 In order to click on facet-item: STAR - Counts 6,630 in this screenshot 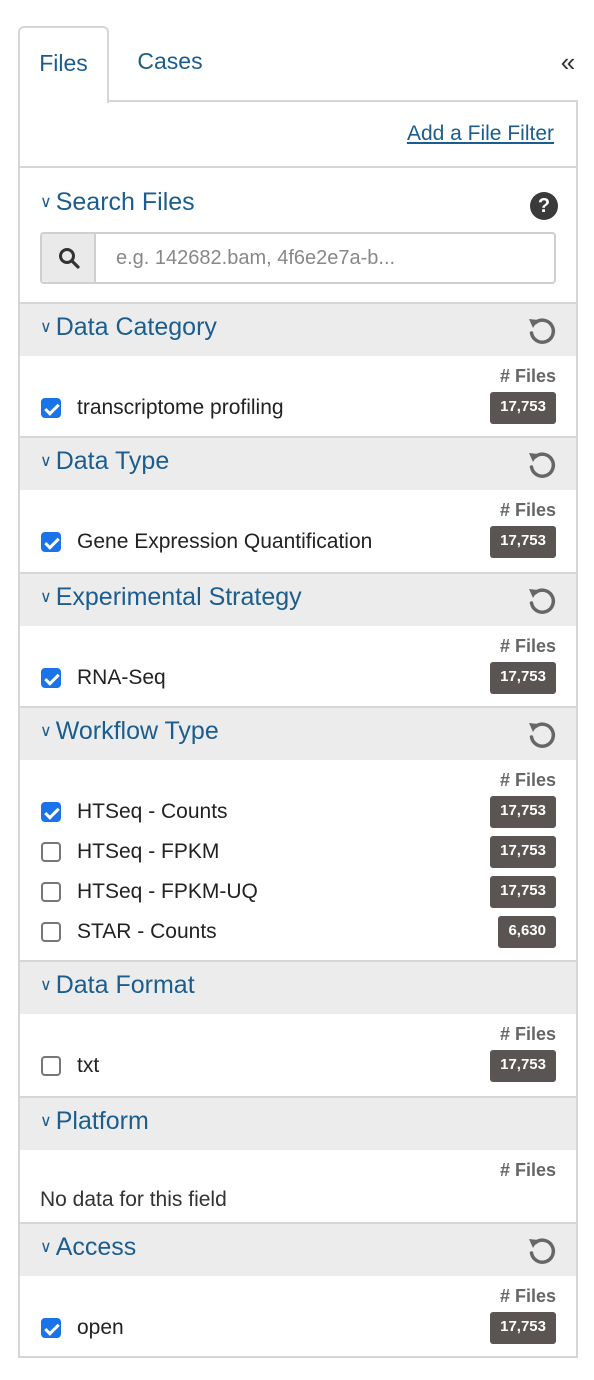, I will do `click(298, 932)`.